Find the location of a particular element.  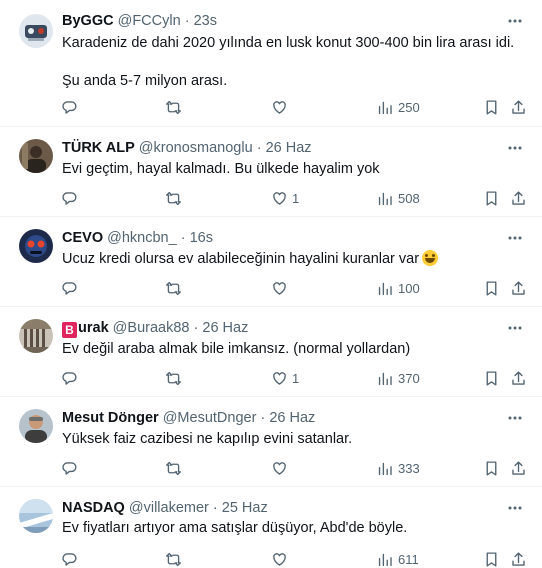

retweet-icon is located at coordinates (173, 198).